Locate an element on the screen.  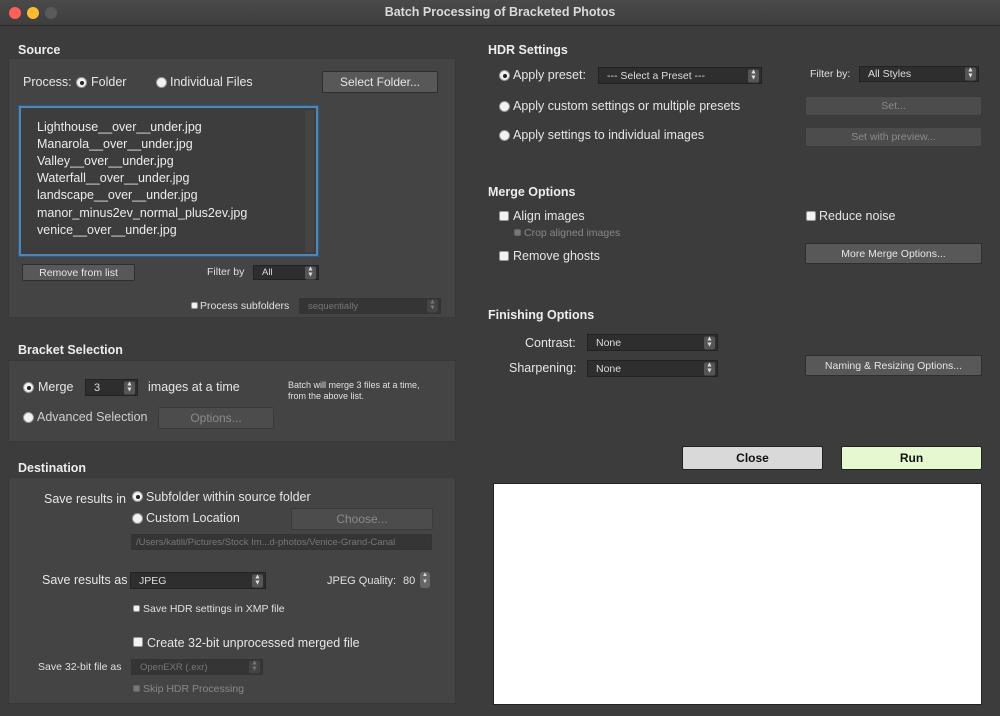
list-item: venice__over__under.jpg is located at coordinates (107, 230).